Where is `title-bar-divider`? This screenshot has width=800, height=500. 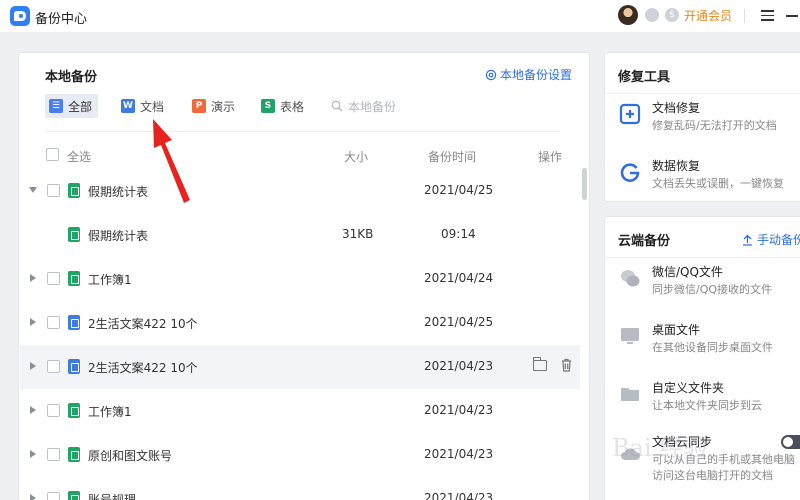 title-bar-divider is located at coordinates (744, 16).